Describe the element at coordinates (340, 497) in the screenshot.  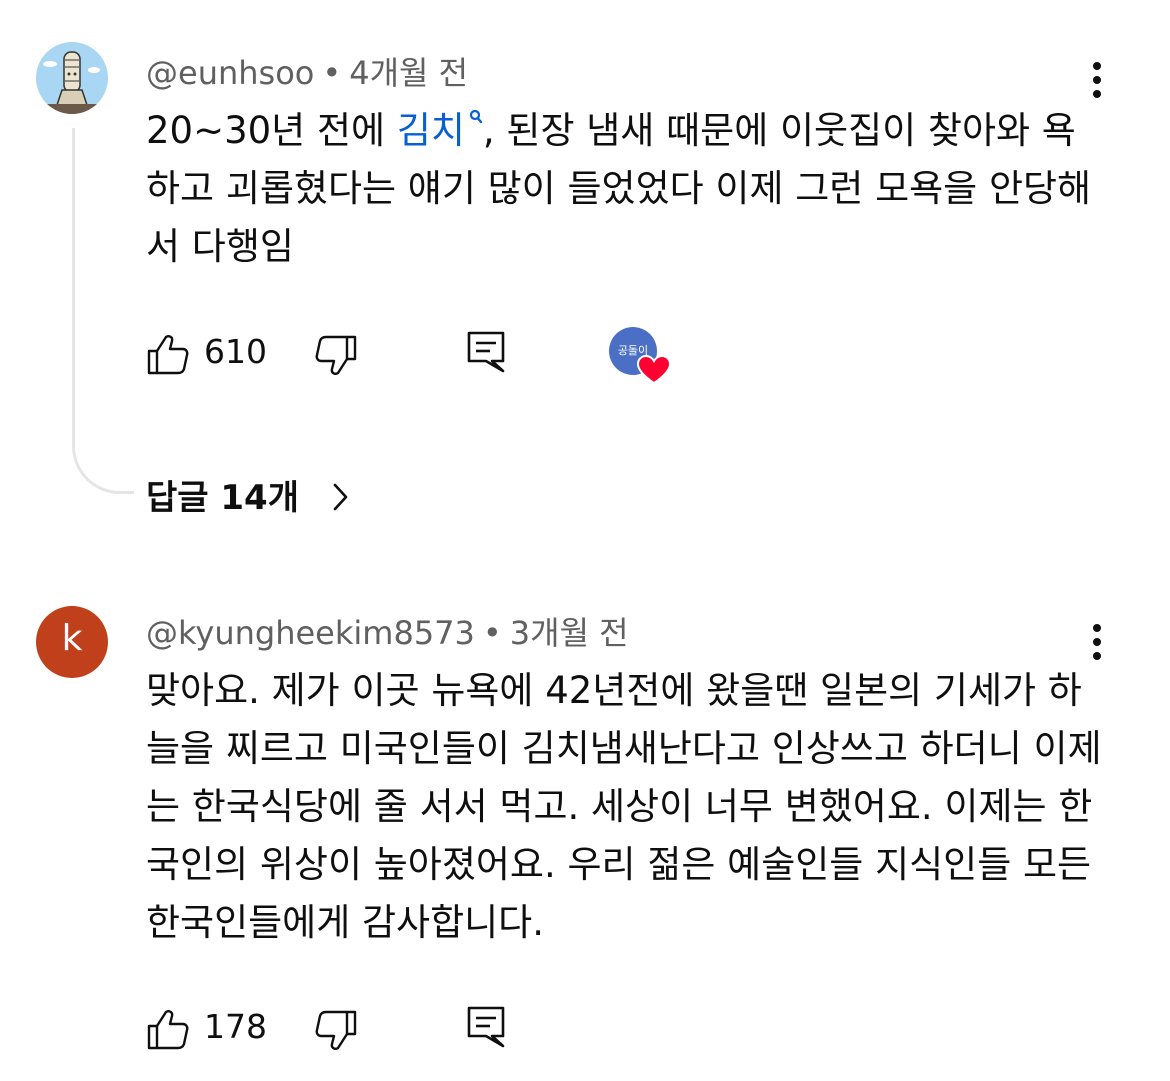
I see `chevron-right-icon` at that location.